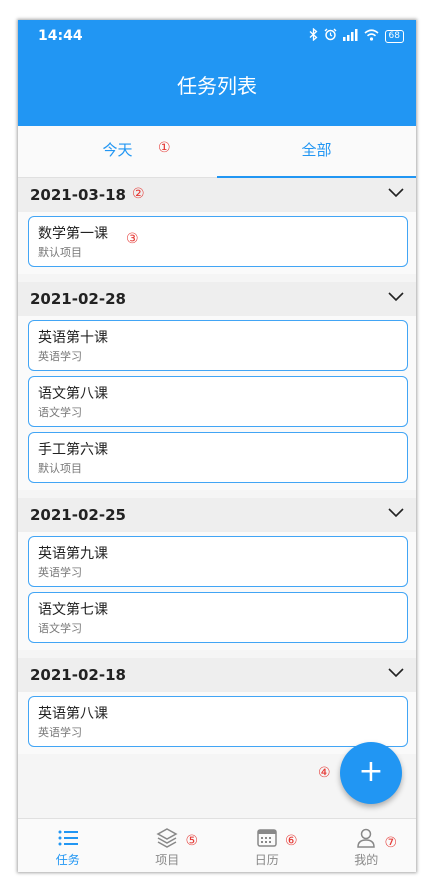 The width and height of the screenshot is (434, 890). What do you see at coordinates (73, 554) in the screenshot?
I see `task-title: 英语第九课` at bounding box center [73, 554].